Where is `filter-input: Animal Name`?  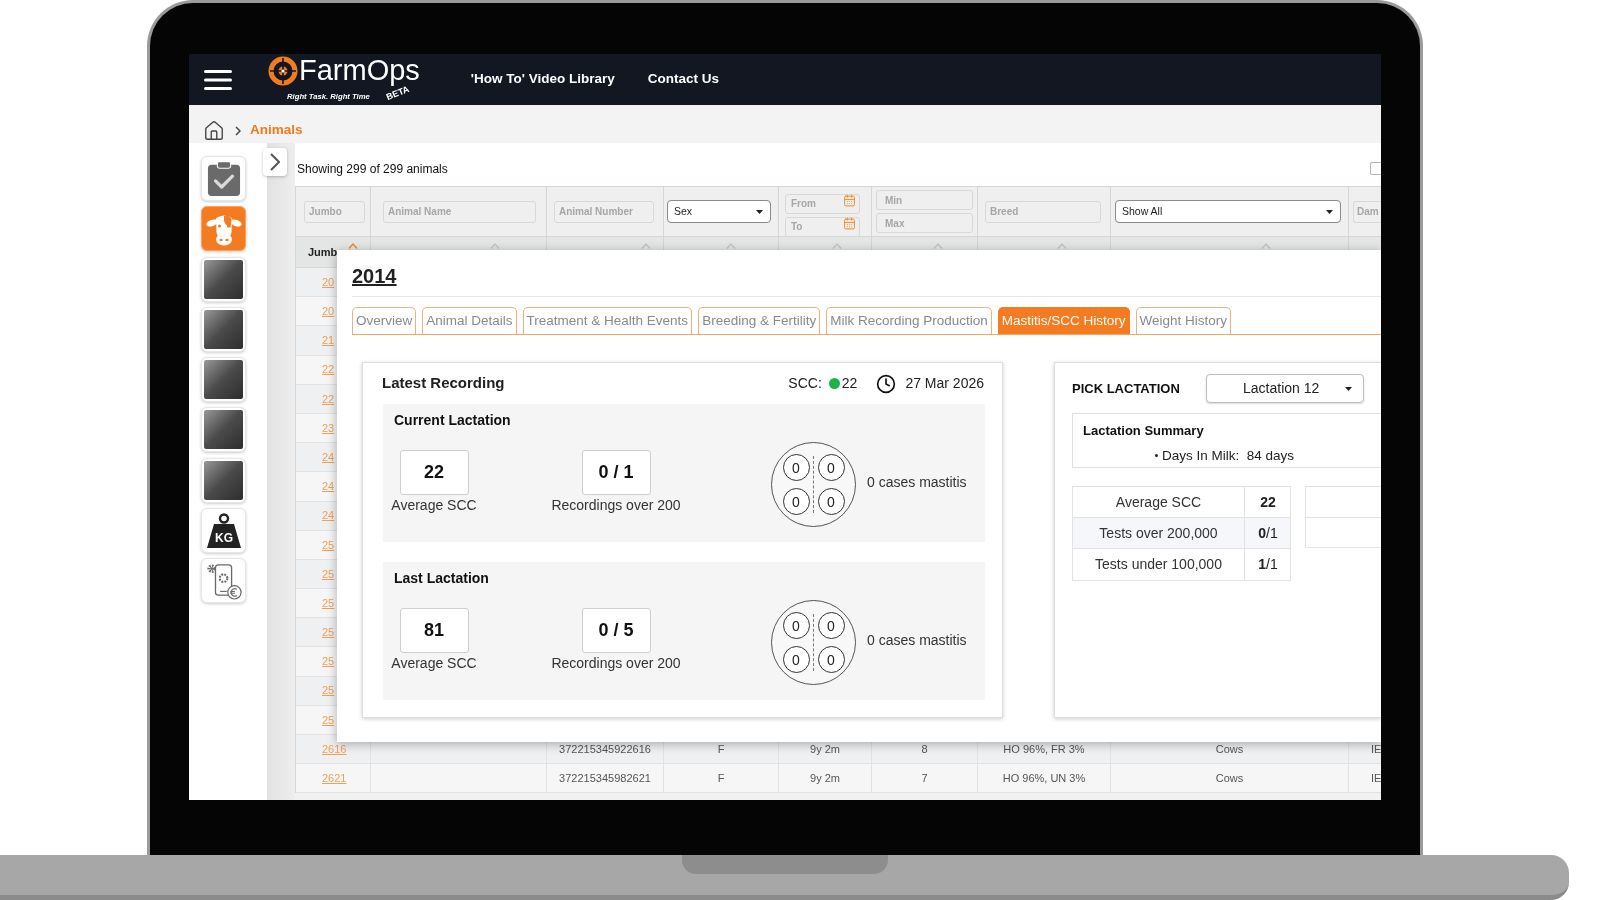 filter-input: Animal Name is located at coordinates (459, 211).